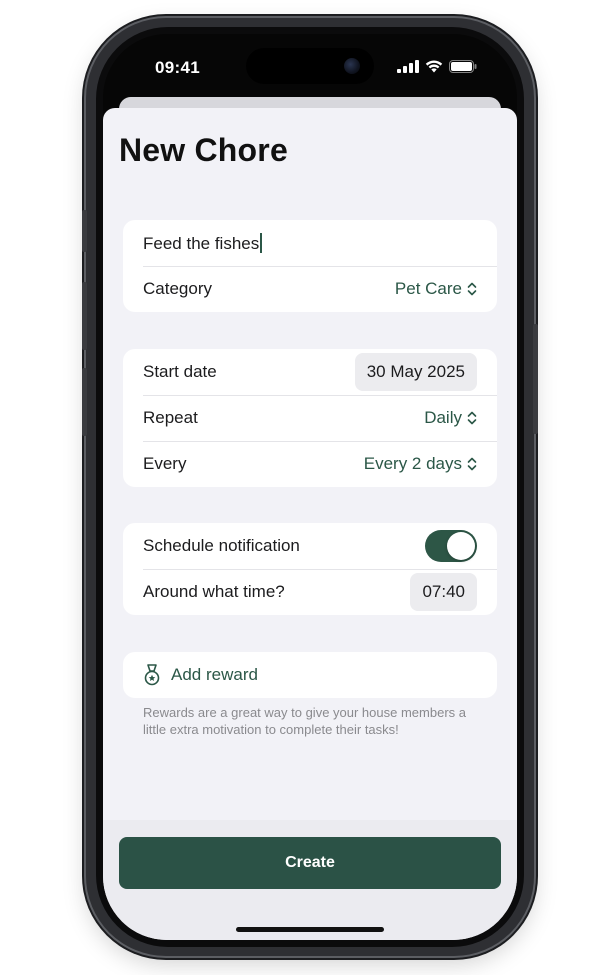 The image size is (610, 975). I want to click on repeat-row: Repeat Daily, so click(310, 418).